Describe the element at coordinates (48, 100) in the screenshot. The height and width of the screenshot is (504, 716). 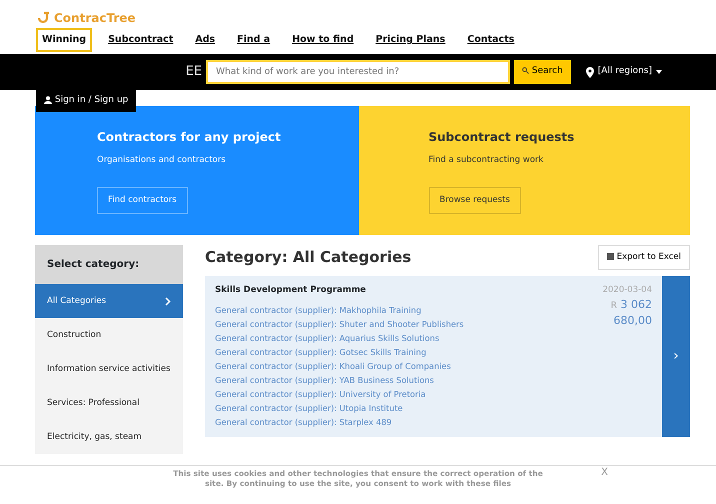
I see `user-icon` at that location.